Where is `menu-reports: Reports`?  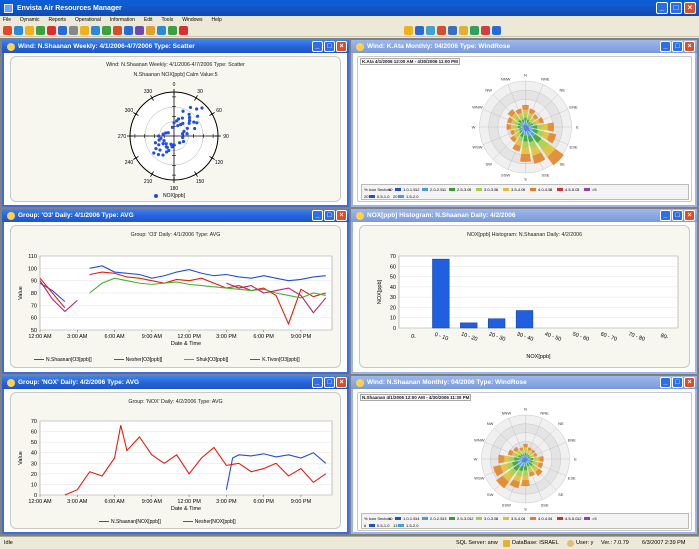 menu-reports: Reports is located at coordinates (58, 20).